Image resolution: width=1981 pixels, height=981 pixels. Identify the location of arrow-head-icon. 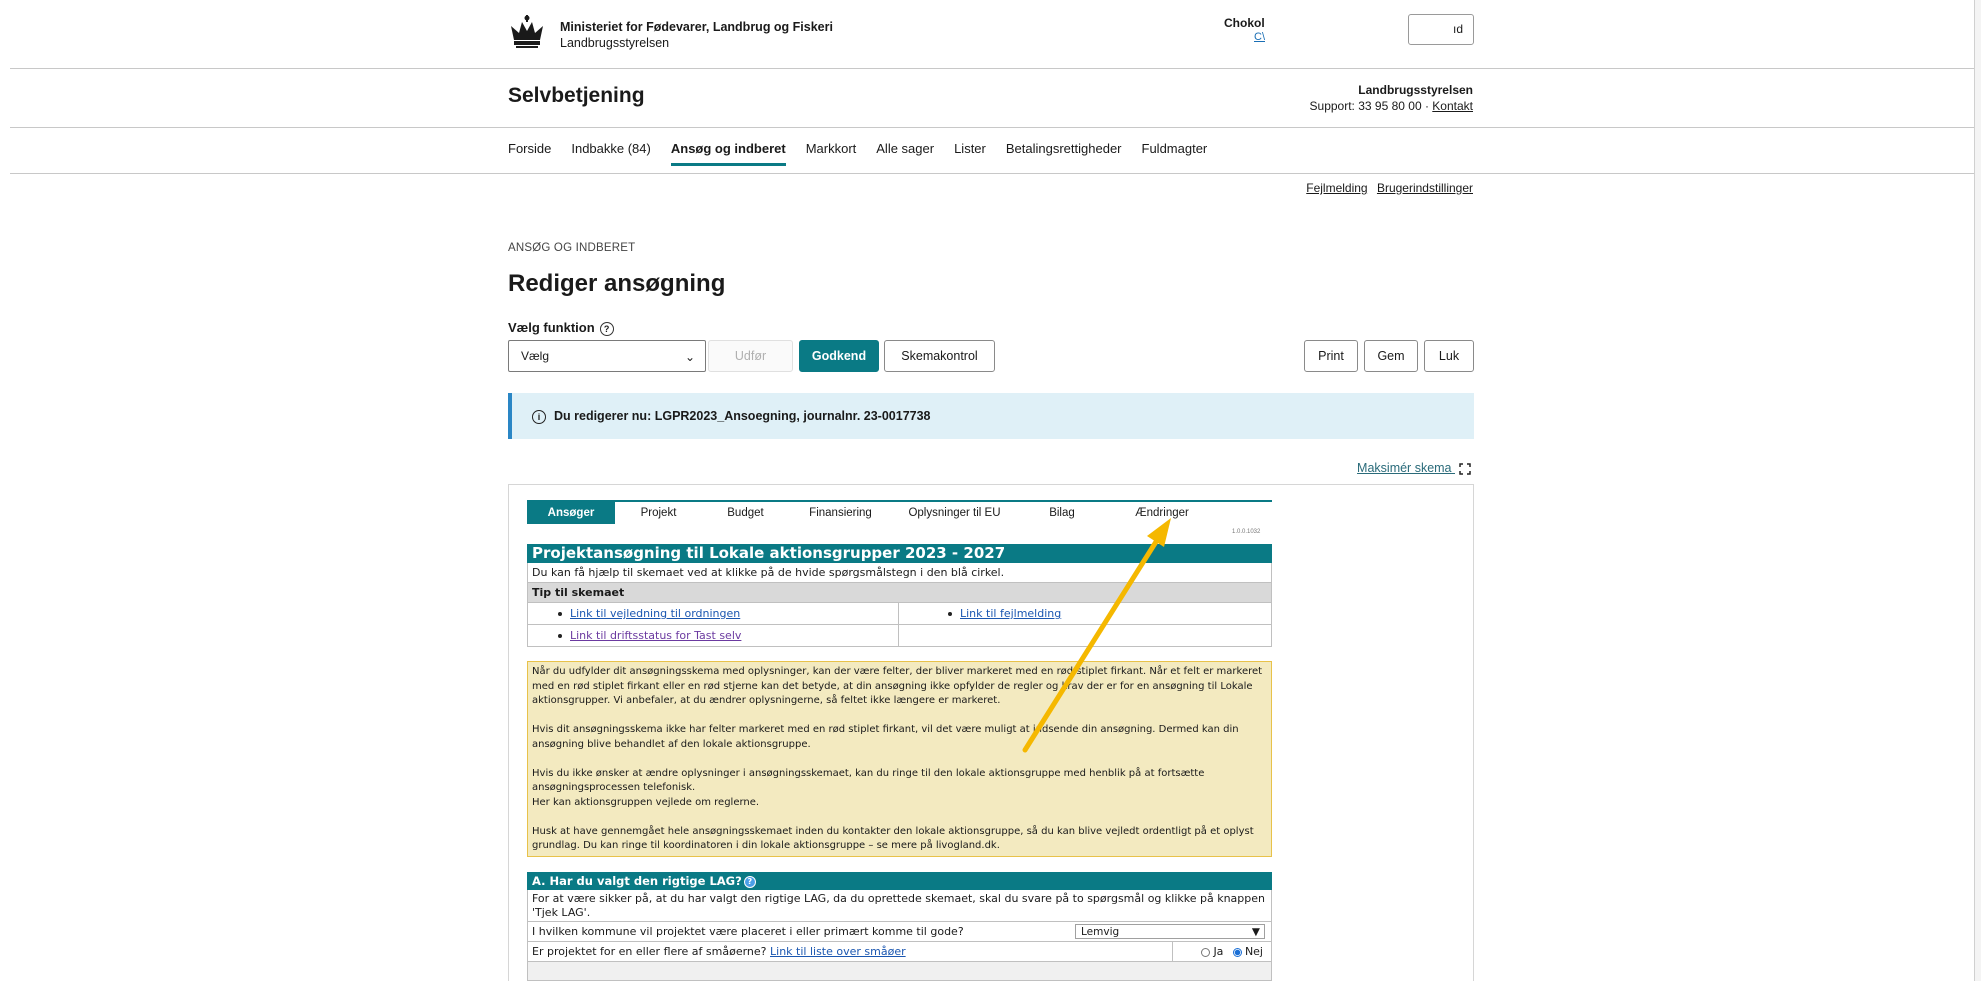
(1159, 532).